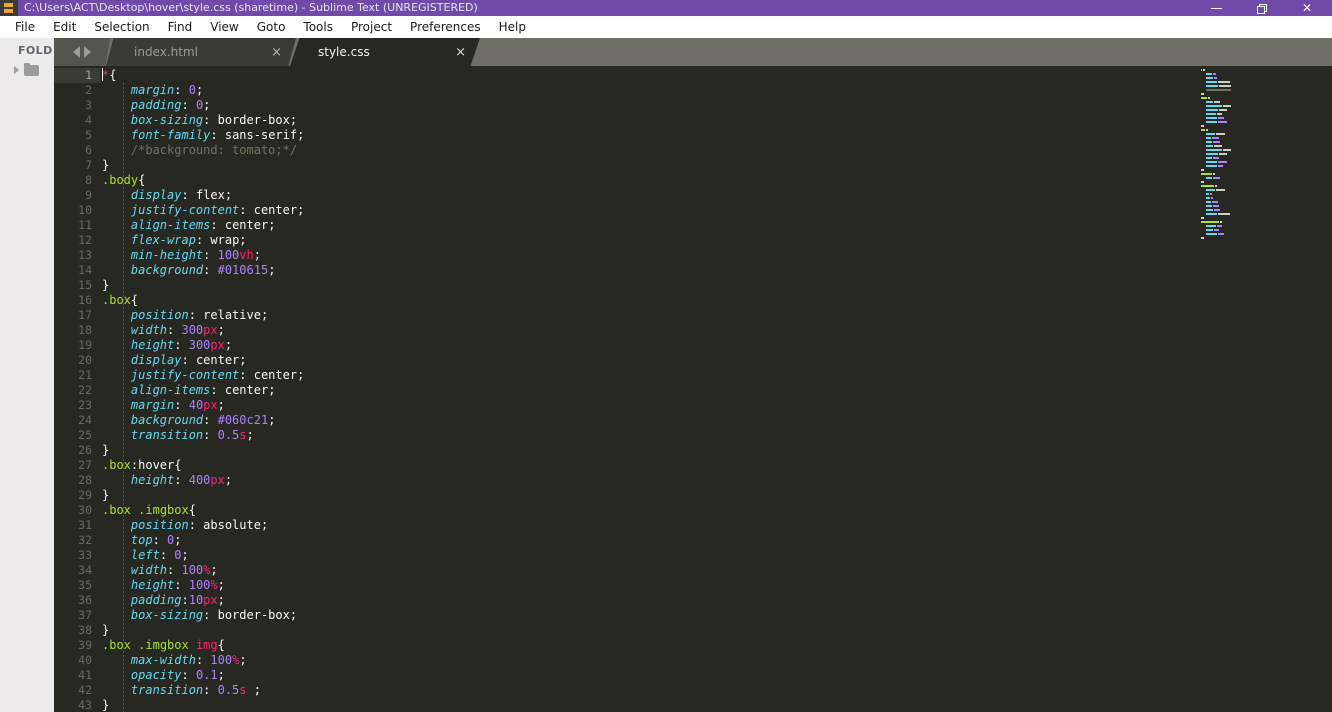 The image size is (1332, 712). Describe the element at coordinates (647, 105) in the screenshot. I see `code-line: padding: 0;` at that location.